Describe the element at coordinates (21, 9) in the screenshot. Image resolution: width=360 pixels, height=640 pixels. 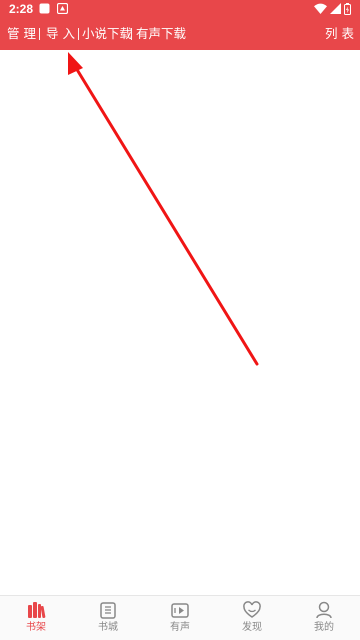
I see `status-time: 2:28` at that location.